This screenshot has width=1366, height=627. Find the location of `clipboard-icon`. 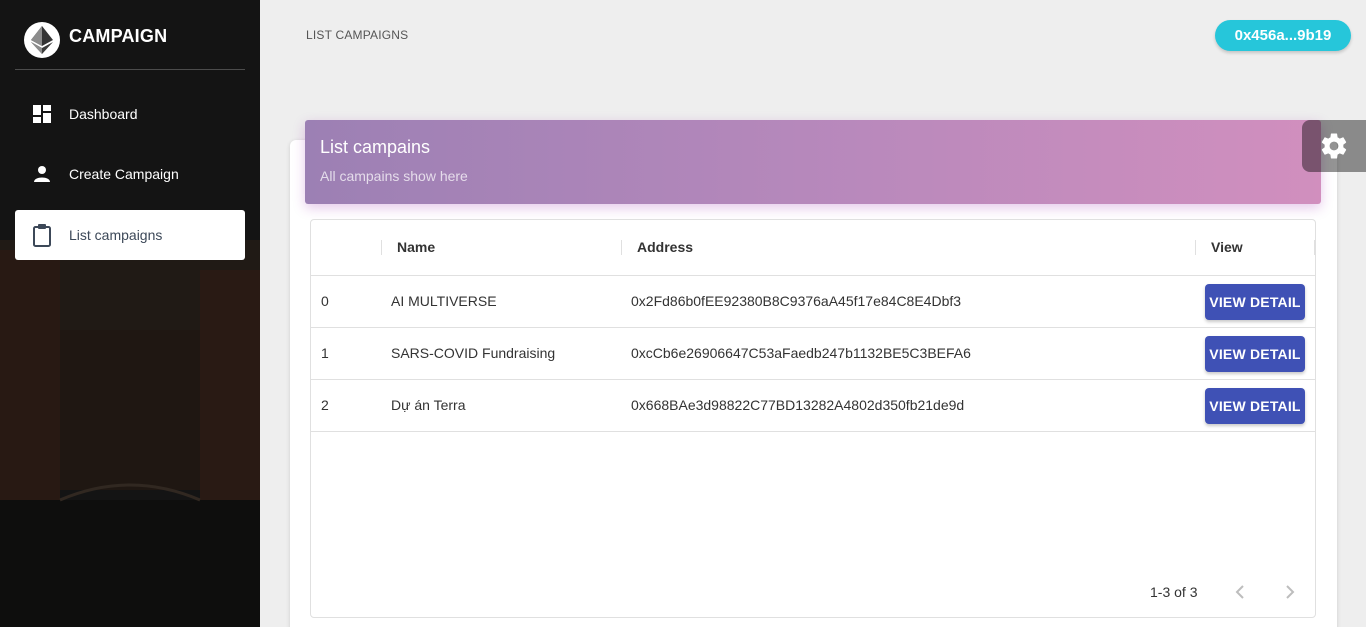

clipboard-icon is located at coordinates (42, 235).